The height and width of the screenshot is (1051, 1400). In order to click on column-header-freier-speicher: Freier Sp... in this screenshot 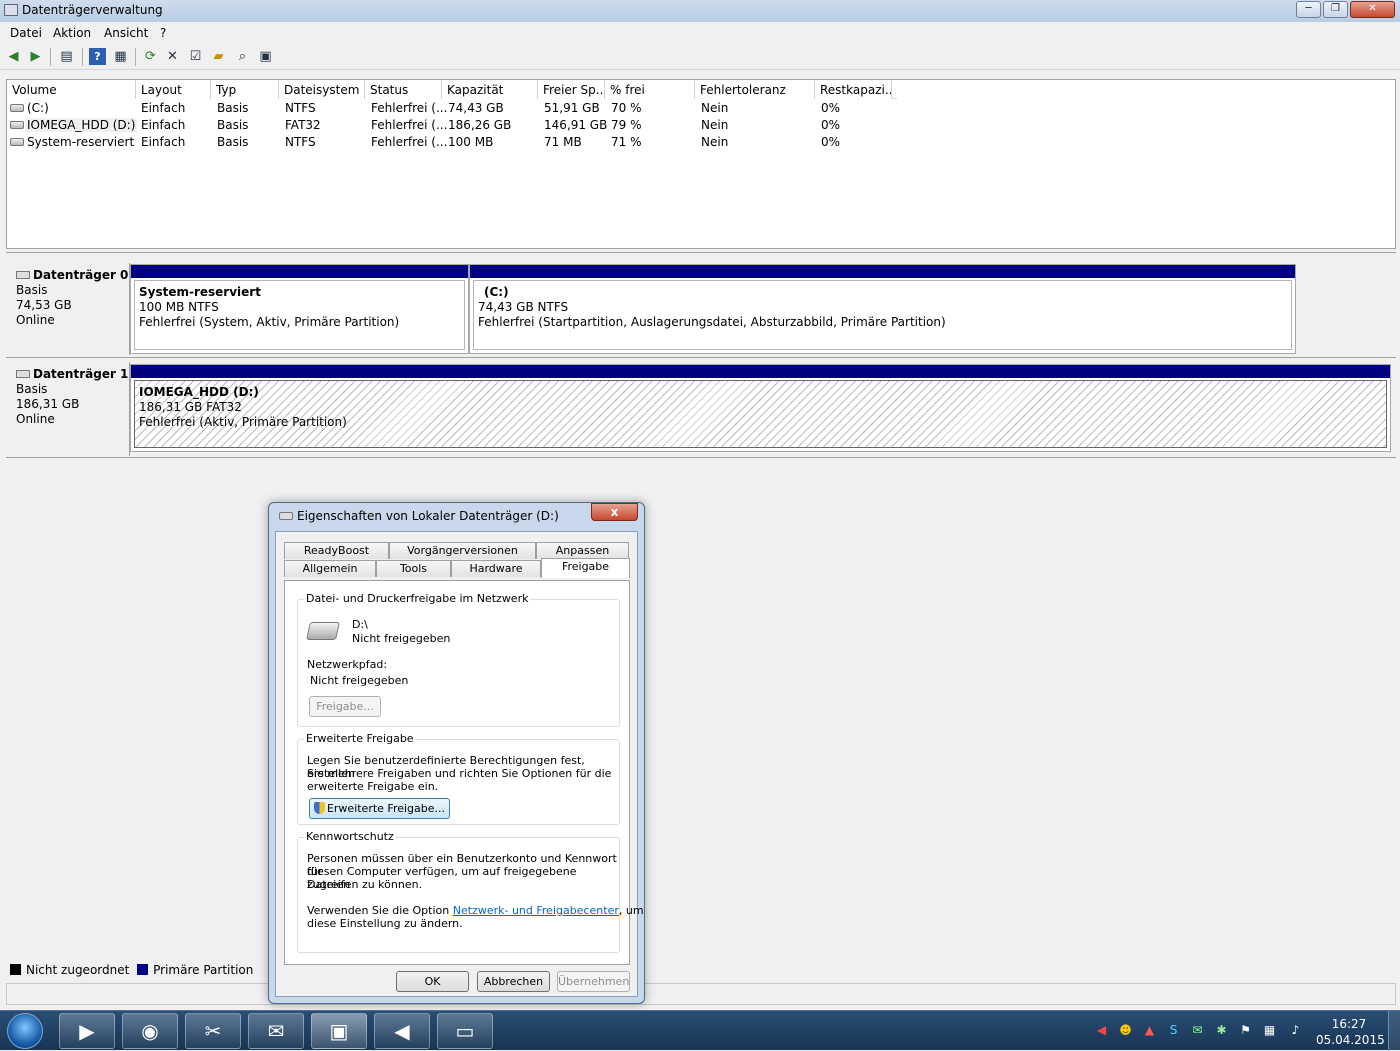, I will do `click(571, 89)`.